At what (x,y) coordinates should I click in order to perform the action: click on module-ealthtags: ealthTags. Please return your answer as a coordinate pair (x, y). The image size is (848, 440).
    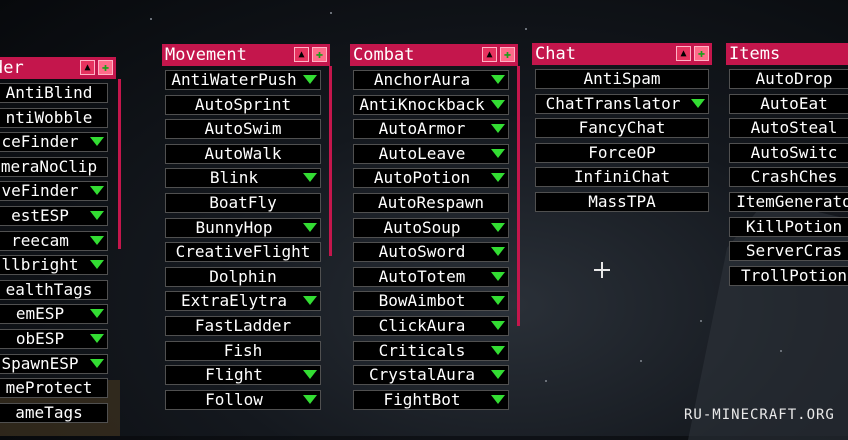
    Looking at the image, I should click on (54, 289).